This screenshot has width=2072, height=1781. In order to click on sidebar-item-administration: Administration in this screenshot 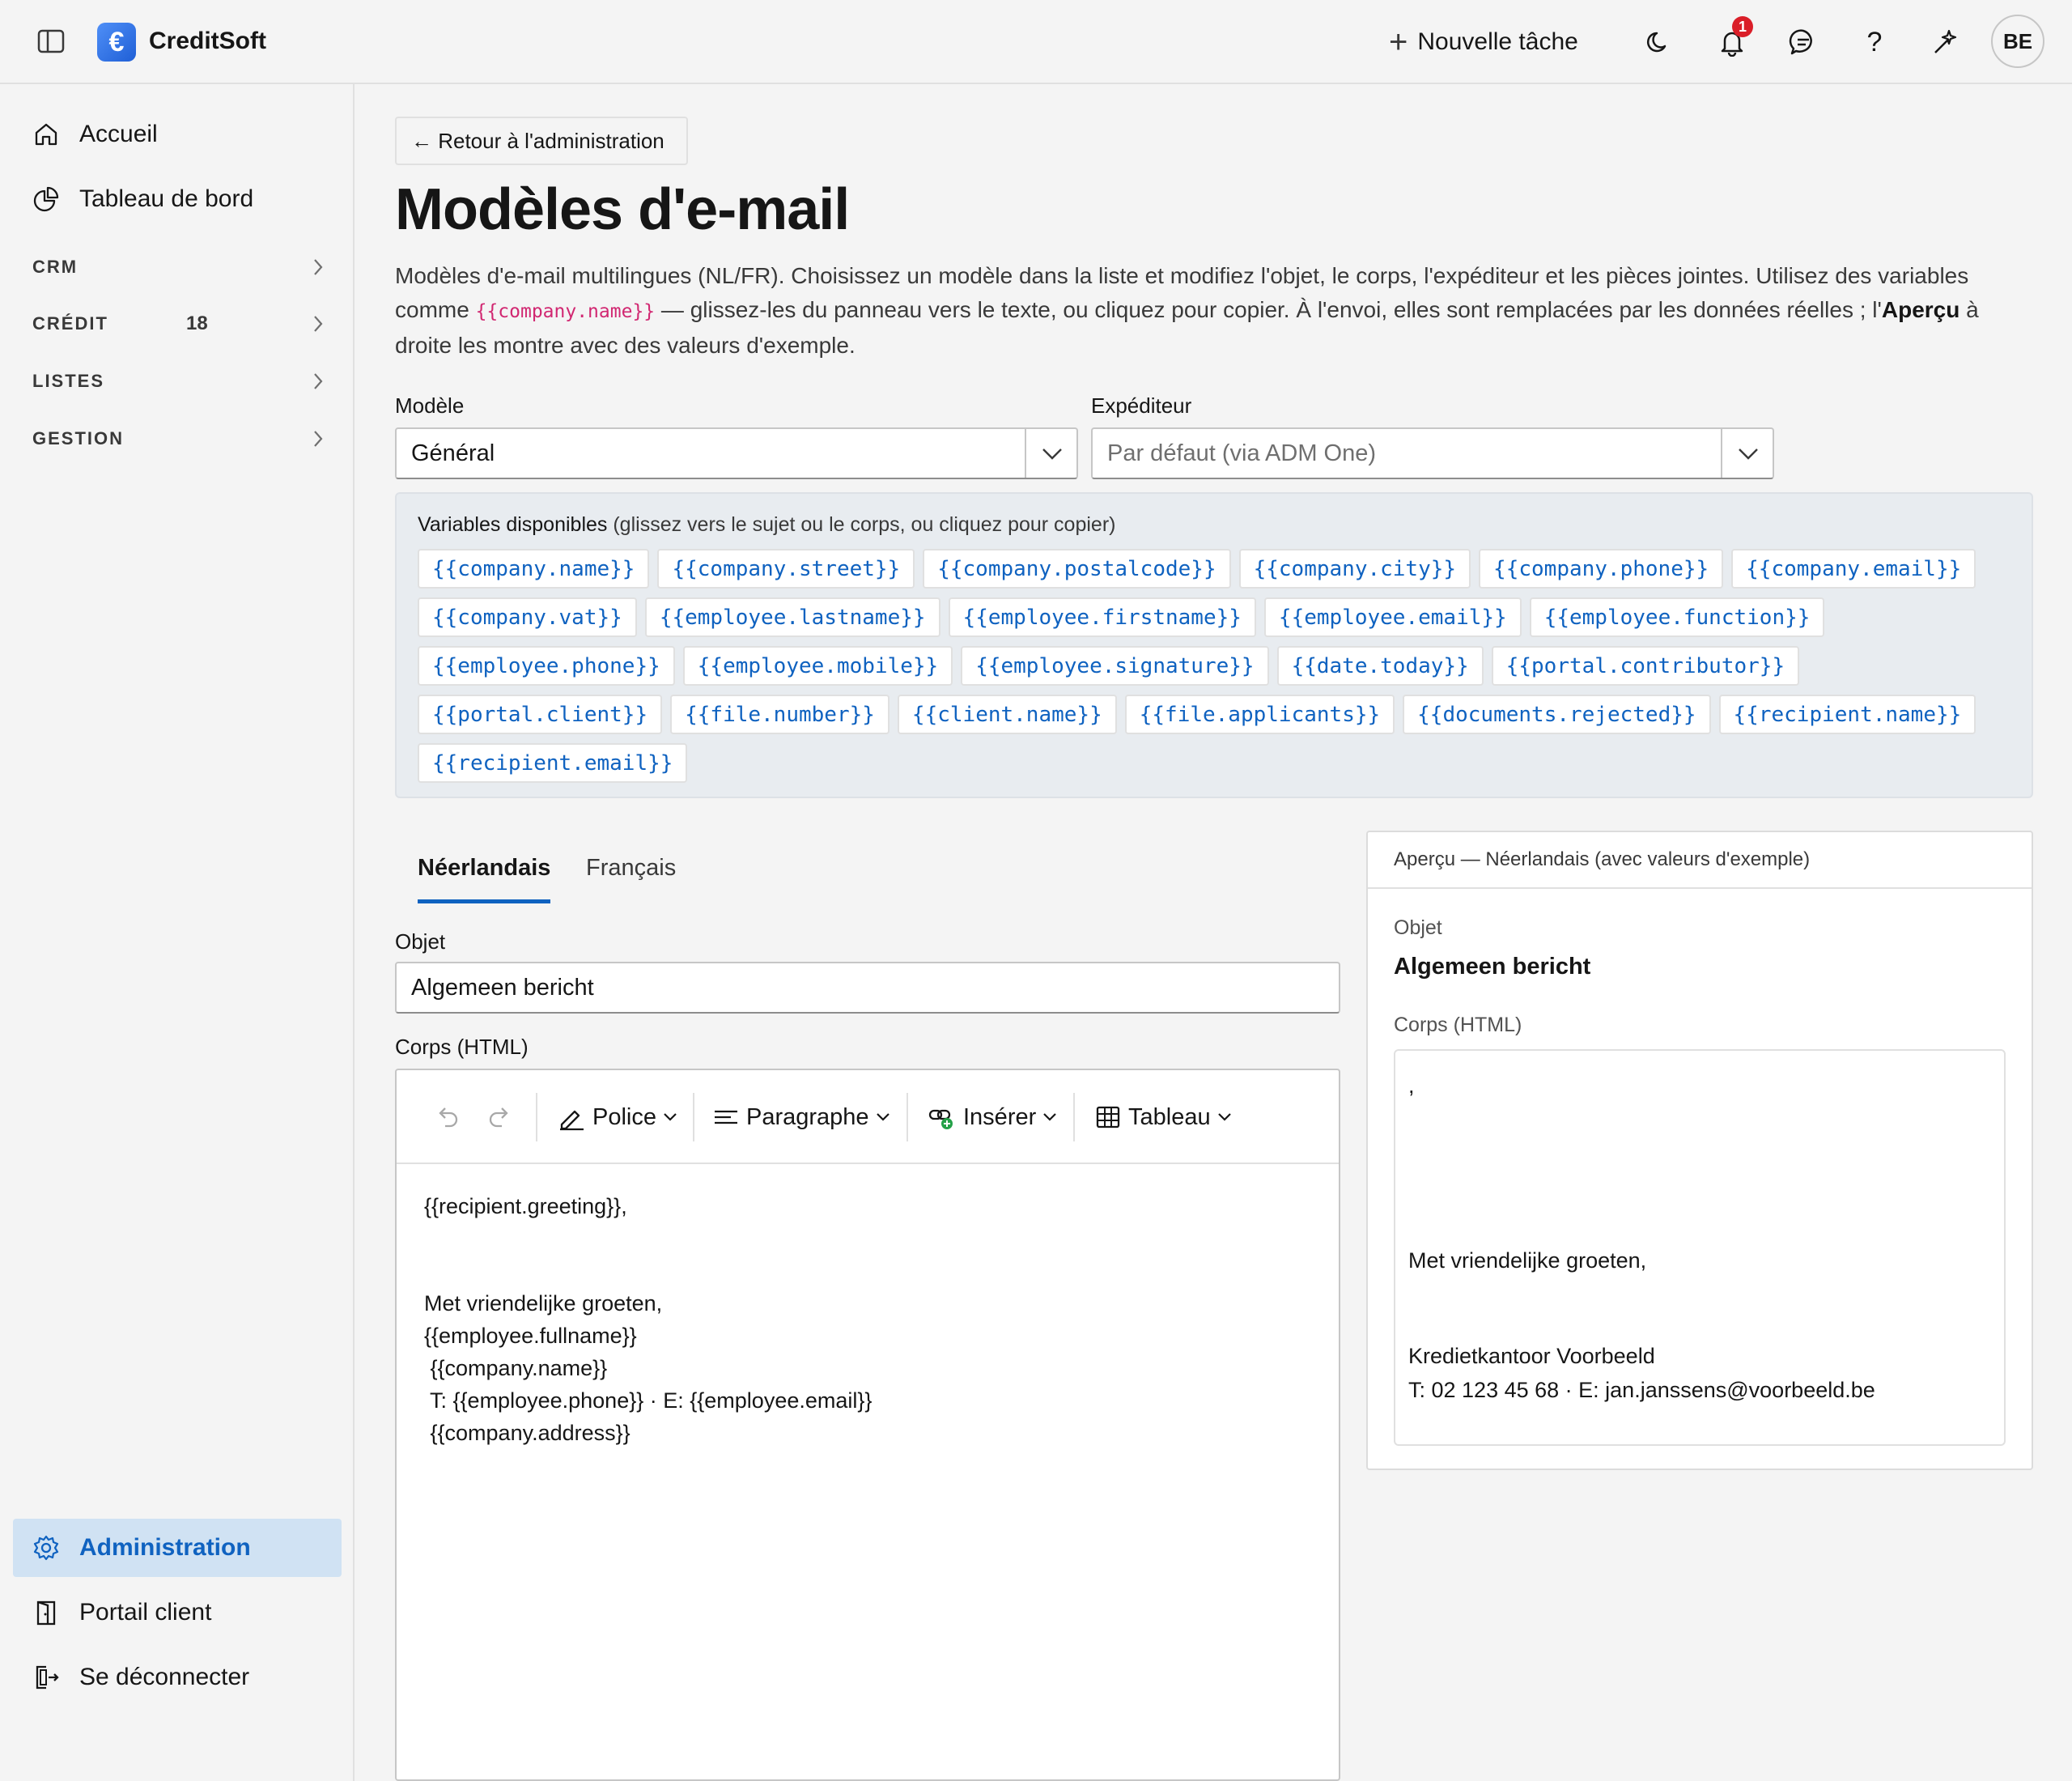, I will do `click(177, 1548)`.